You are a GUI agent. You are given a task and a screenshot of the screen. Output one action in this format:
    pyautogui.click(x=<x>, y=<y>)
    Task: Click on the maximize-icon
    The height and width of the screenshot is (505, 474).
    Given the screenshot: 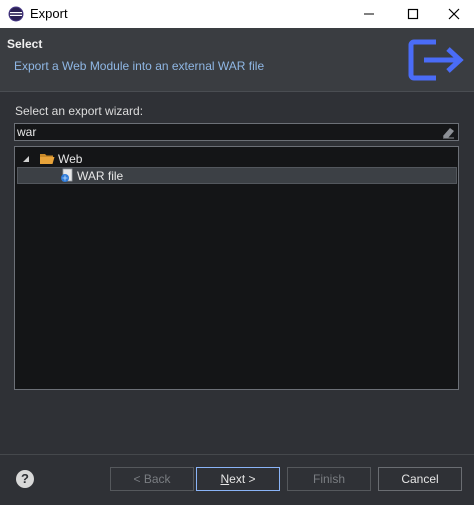 What is the action you would take?
    pyautogui.click(x=413, y=14)
    